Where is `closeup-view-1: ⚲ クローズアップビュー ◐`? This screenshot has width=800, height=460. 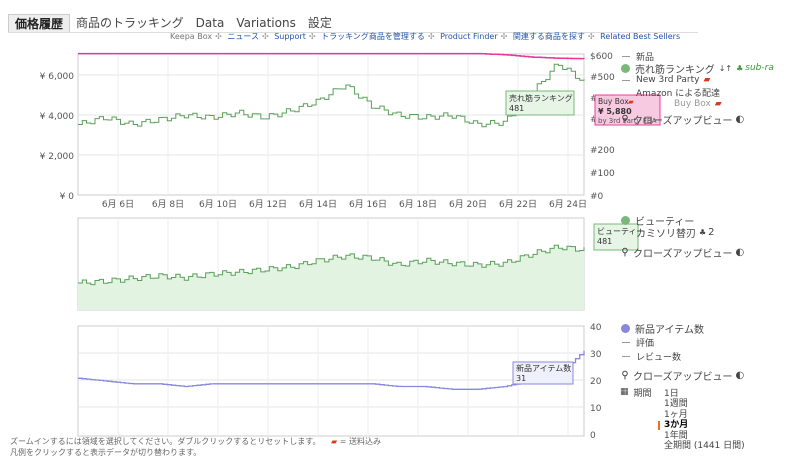
closeup-view-1: ⚲ クローズアップビュー ◐ is located at coordinates (697, 120).